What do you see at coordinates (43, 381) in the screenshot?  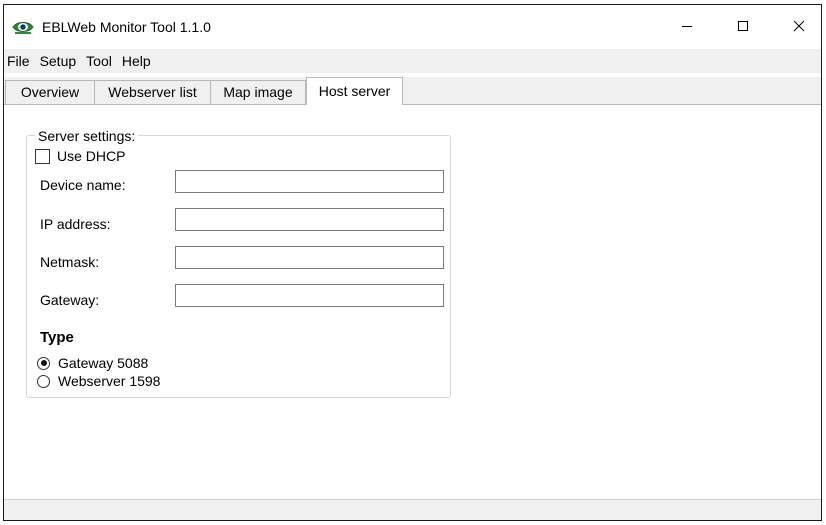 I see `webserver-1598-radio` at bounding box center [43, 381].